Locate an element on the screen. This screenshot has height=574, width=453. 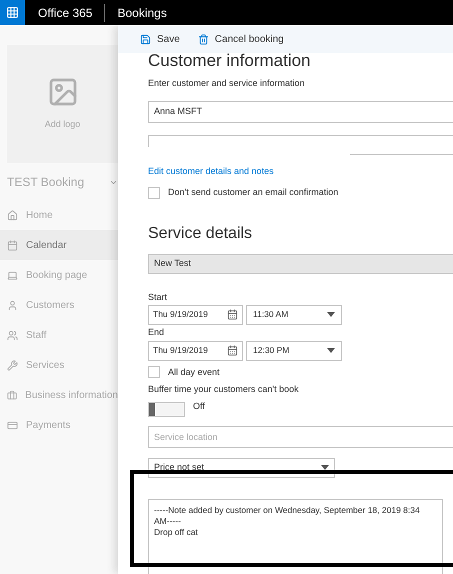
laptop-icon is located at coordinates (12, 275).